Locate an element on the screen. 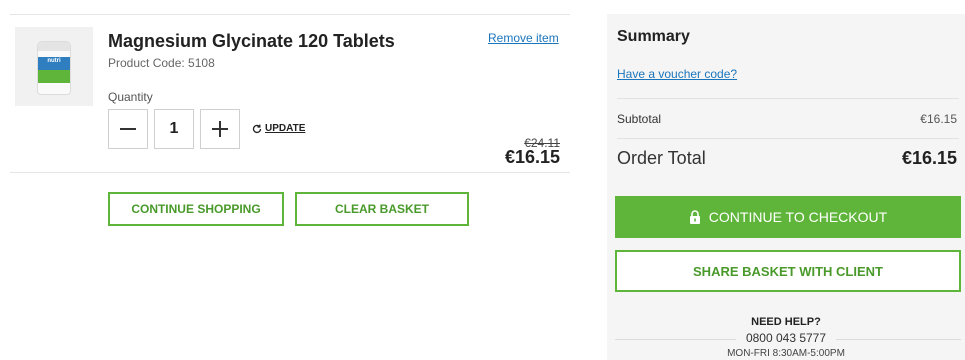 The image size is (965, 360). remove-item-link: Remove item is located at coordinates (523, 38).